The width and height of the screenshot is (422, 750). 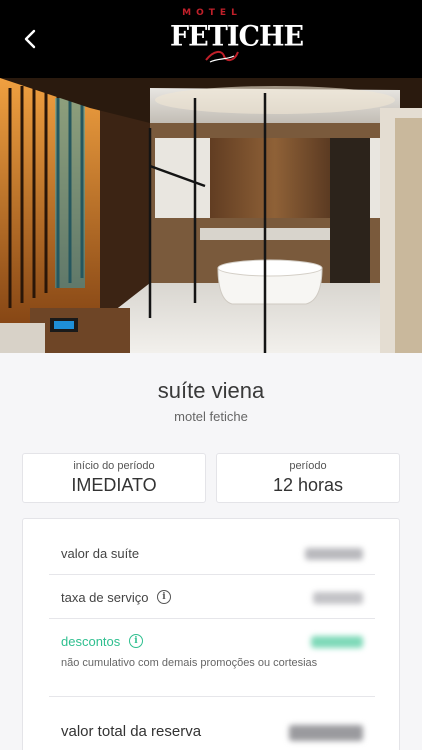 What do you see at coordinates (114, 485) in the screenshot?
I see `period-start-value: IMEDIATO` at bounding box center [114, 485].